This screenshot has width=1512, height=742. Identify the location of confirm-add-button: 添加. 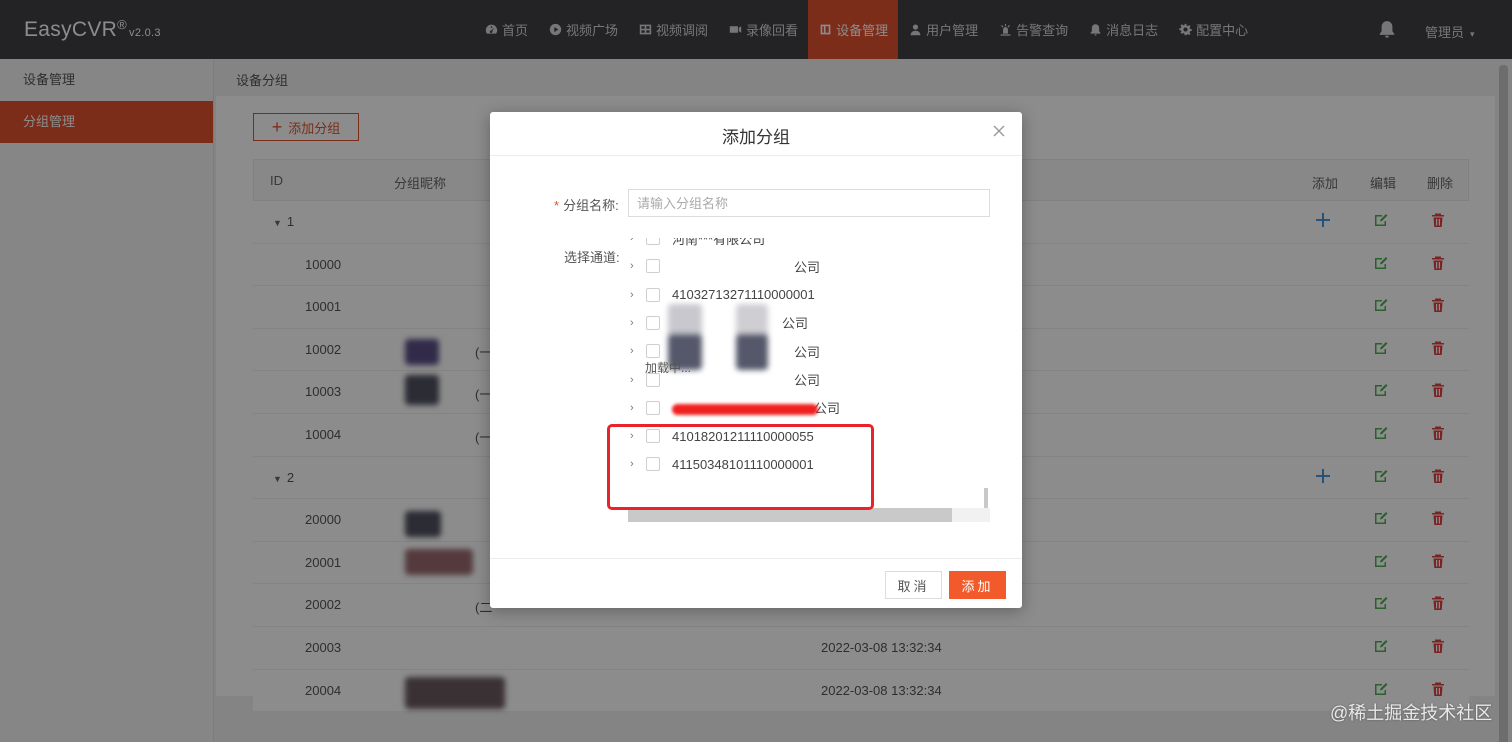
(977, 585).